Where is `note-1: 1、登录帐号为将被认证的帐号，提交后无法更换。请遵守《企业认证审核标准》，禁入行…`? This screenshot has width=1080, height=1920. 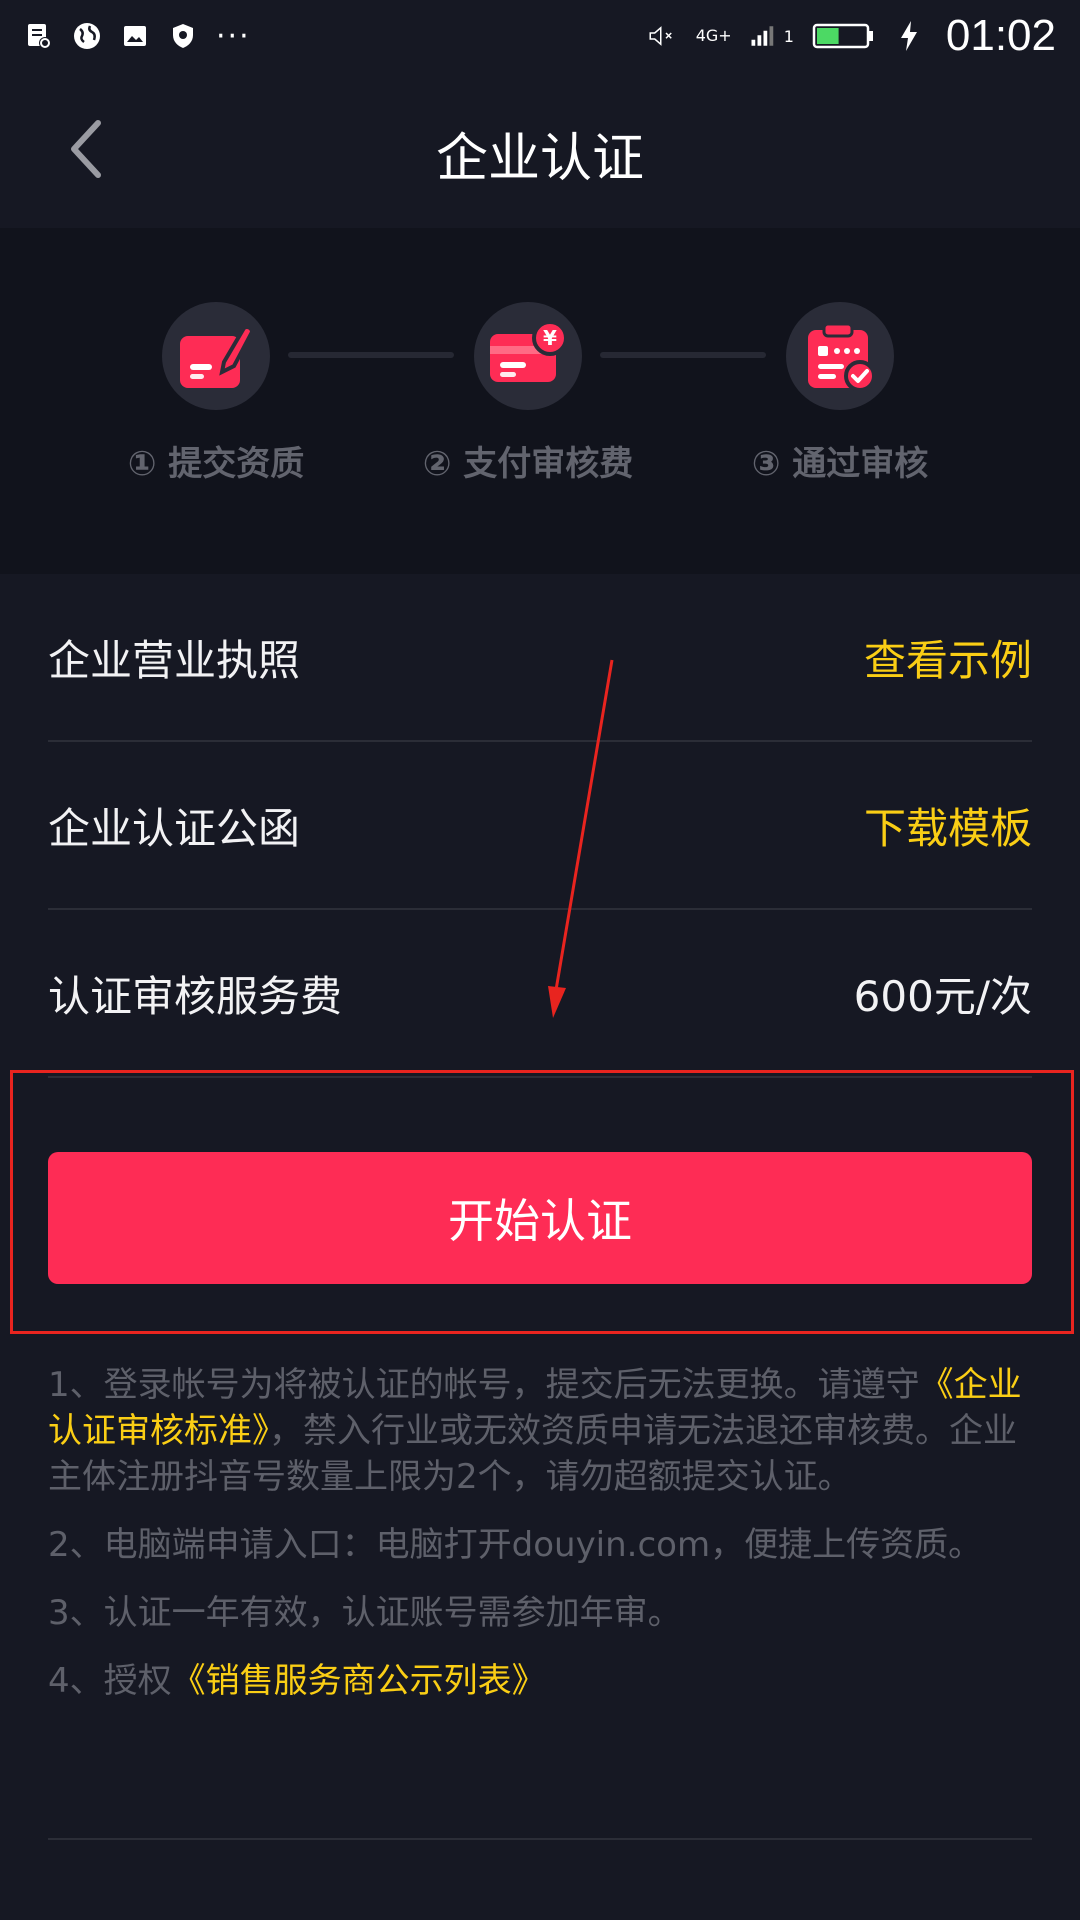
note-1: 1、登录帐号为将被认证的帐号，提交后无法更换。请遵守《企业认证审核标准》，禁入行… is located at coordinates (540, 1431).